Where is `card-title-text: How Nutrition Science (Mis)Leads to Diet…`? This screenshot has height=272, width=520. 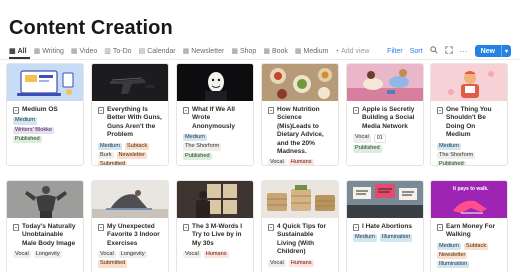
card-title-text: How Nutrition Science (Mis)Leads to Diet… is located at coordinates (300, 131).